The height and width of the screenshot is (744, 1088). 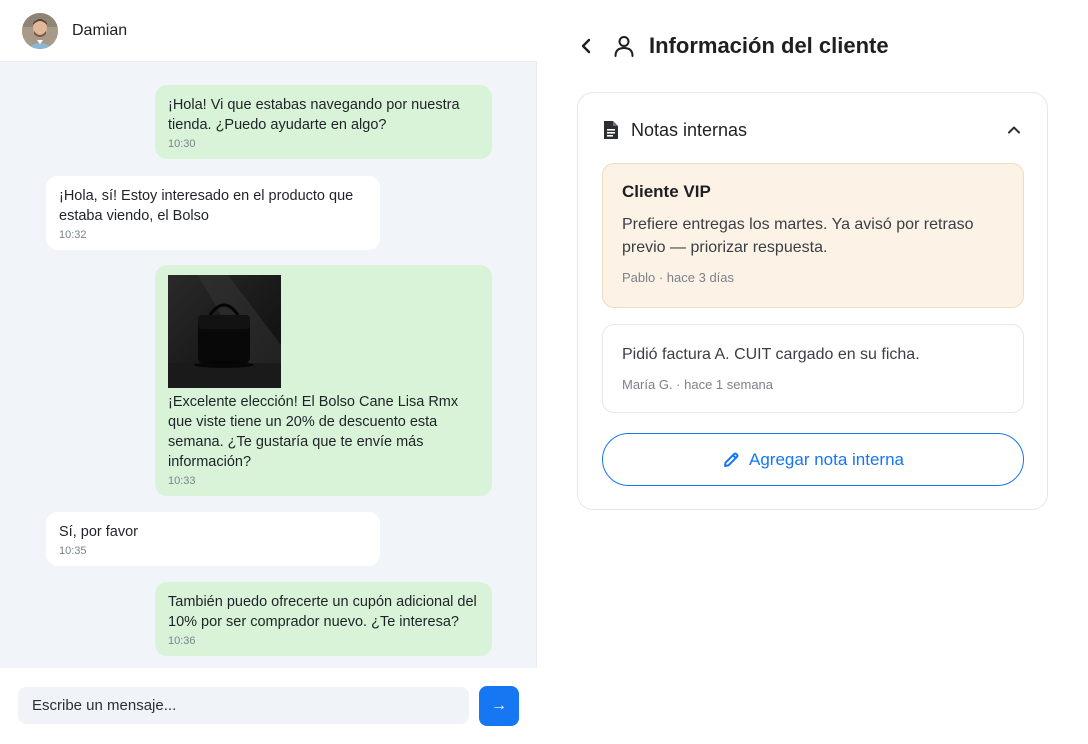 What do you see at coordinates (224, 331) in the screenshot?
I see `handbag-photo` at bounding box center [224, 331].